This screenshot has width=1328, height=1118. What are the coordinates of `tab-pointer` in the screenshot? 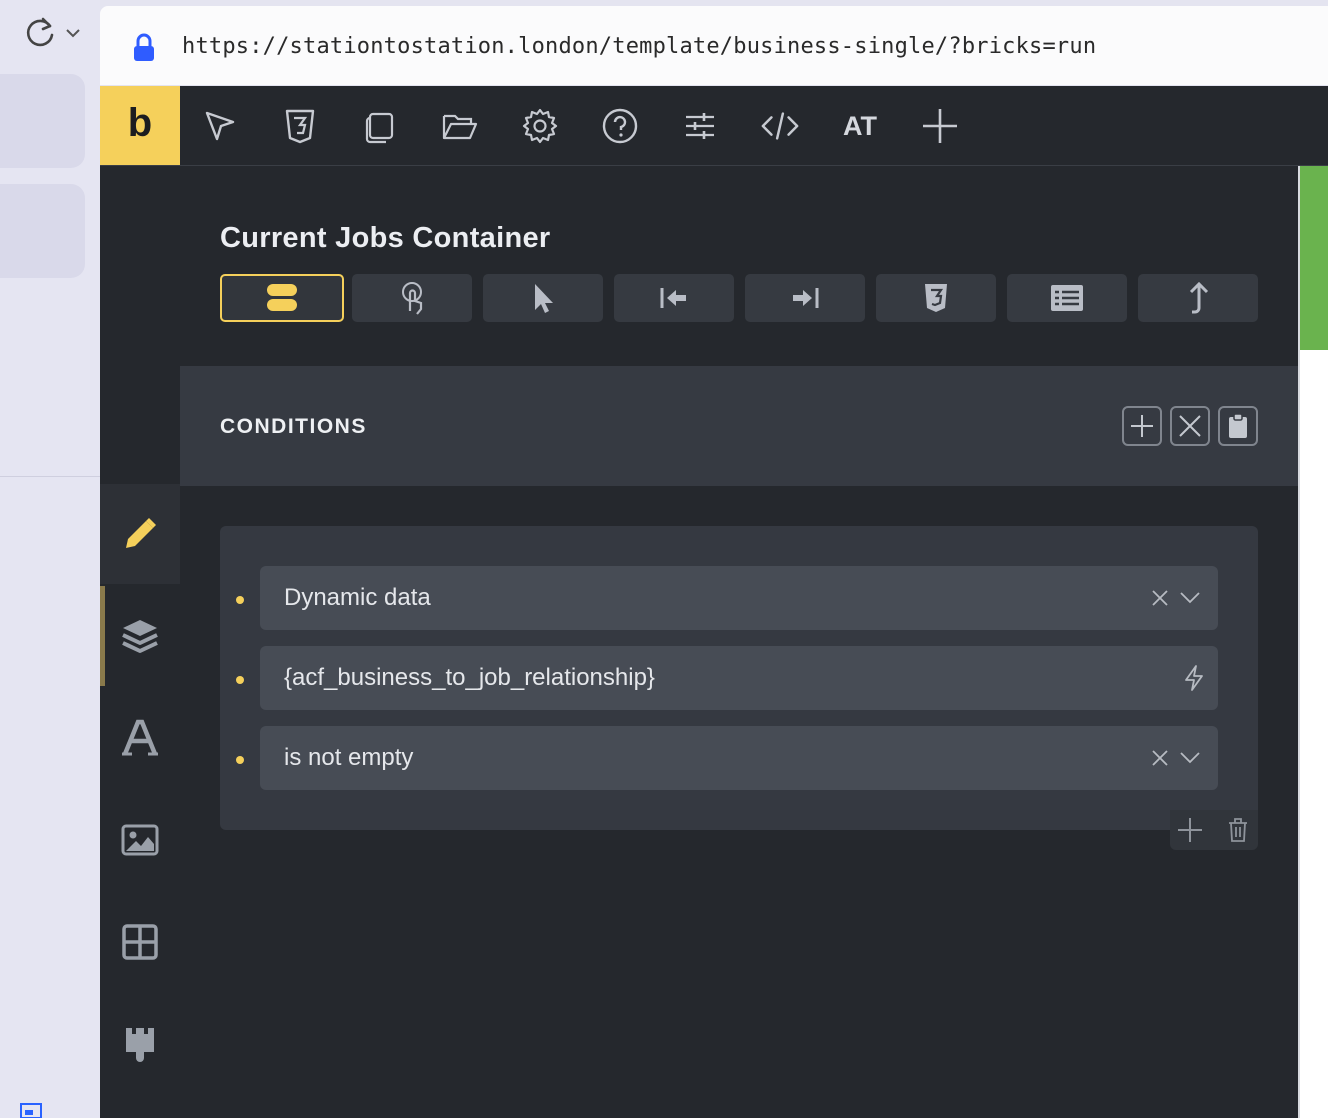 It's located at (543, 298).